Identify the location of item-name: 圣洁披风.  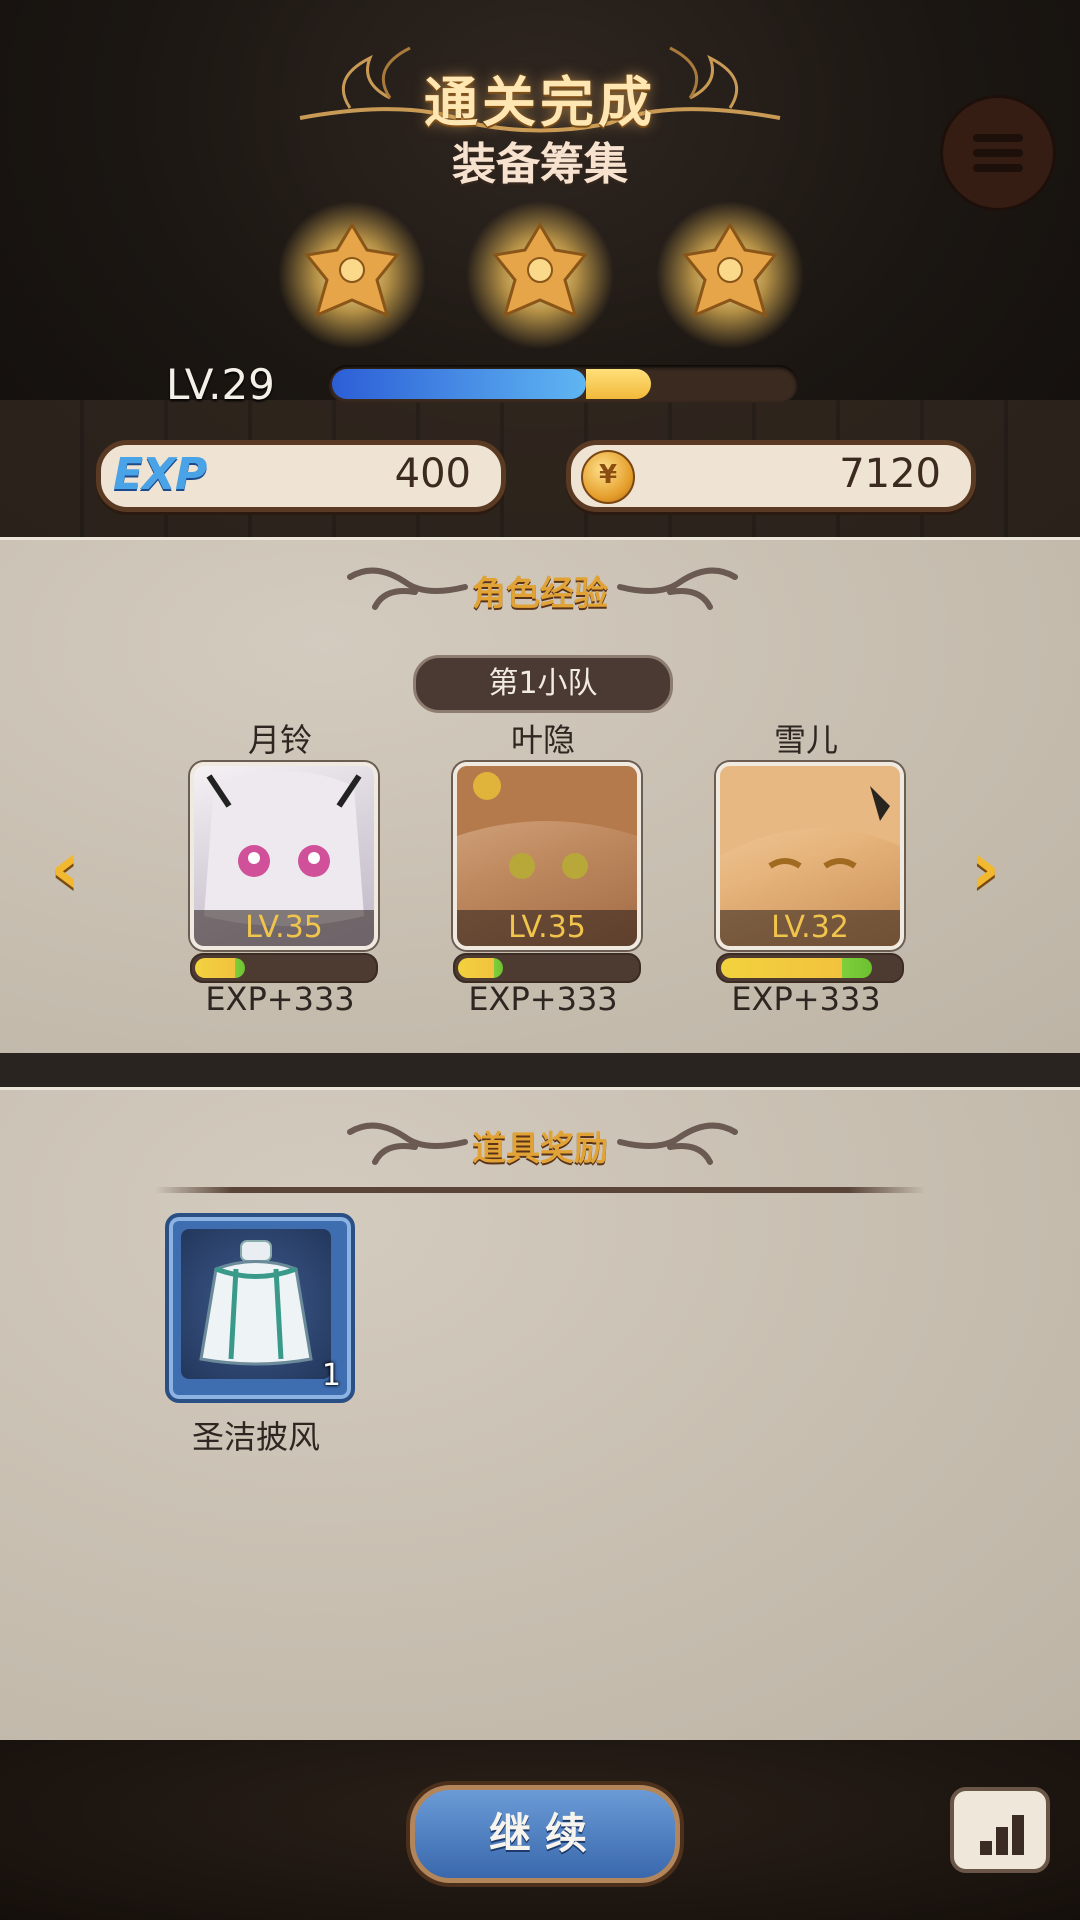
(255, 1437).